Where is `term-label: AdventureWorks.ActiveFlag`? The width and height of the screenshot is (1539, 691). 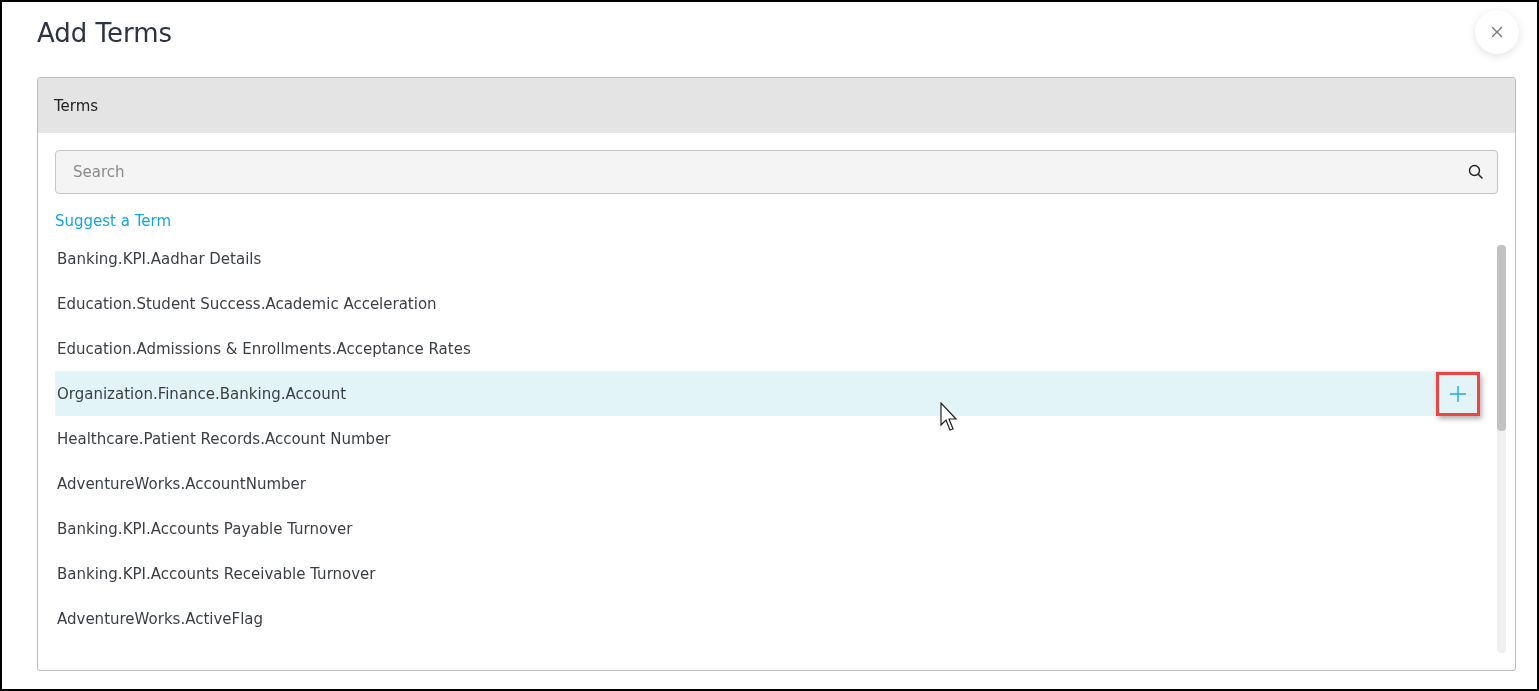 term-label: AdventureWorks.ActiveFlag is located at coordinates (160, 618).